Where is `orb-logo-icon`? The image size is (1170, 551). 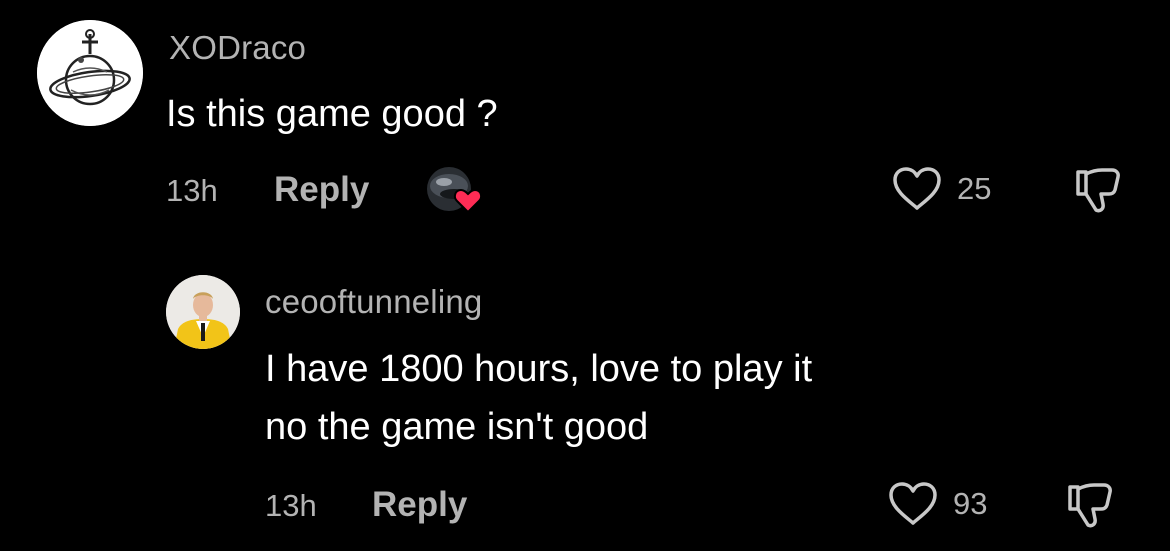
orb-logo-icon is located at coordinates (90, 73).